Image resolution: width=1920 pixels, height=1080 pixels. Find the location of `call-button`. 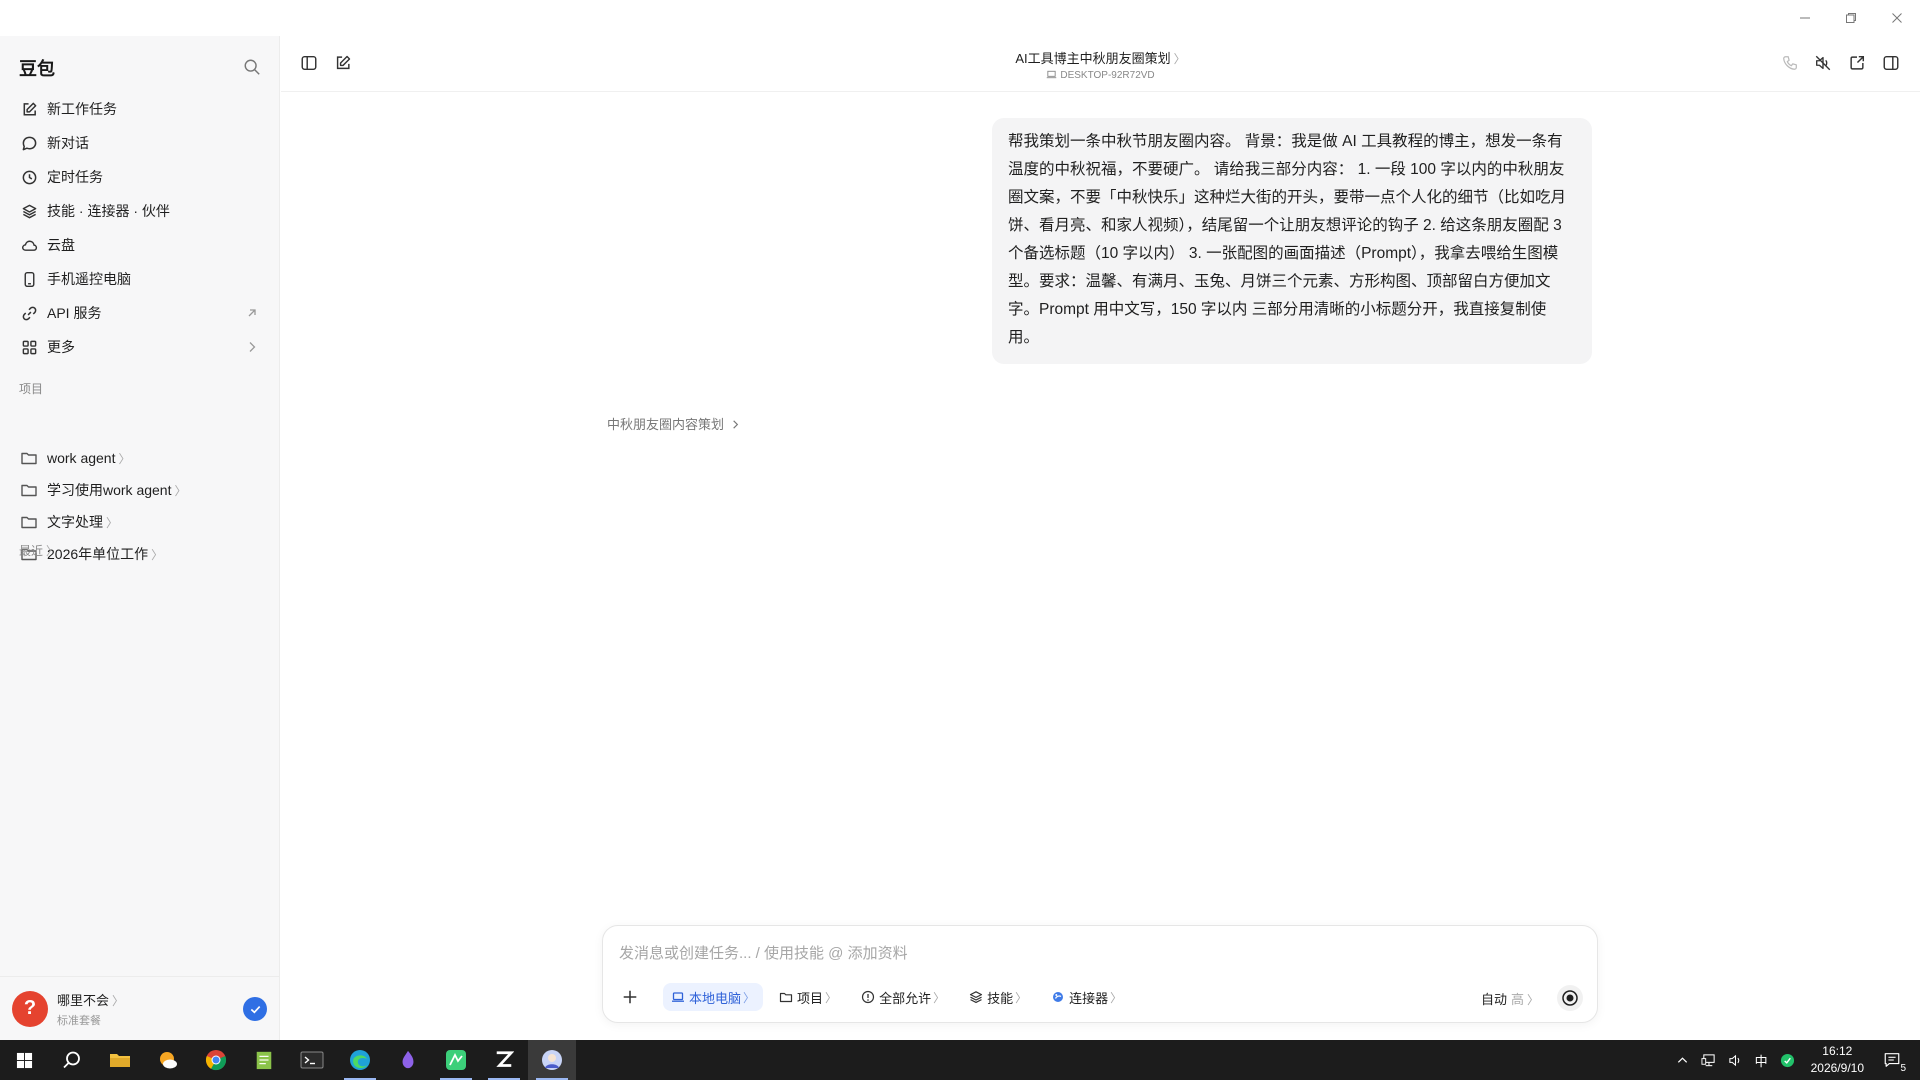

call-button is located at coordinates (1791, 64).